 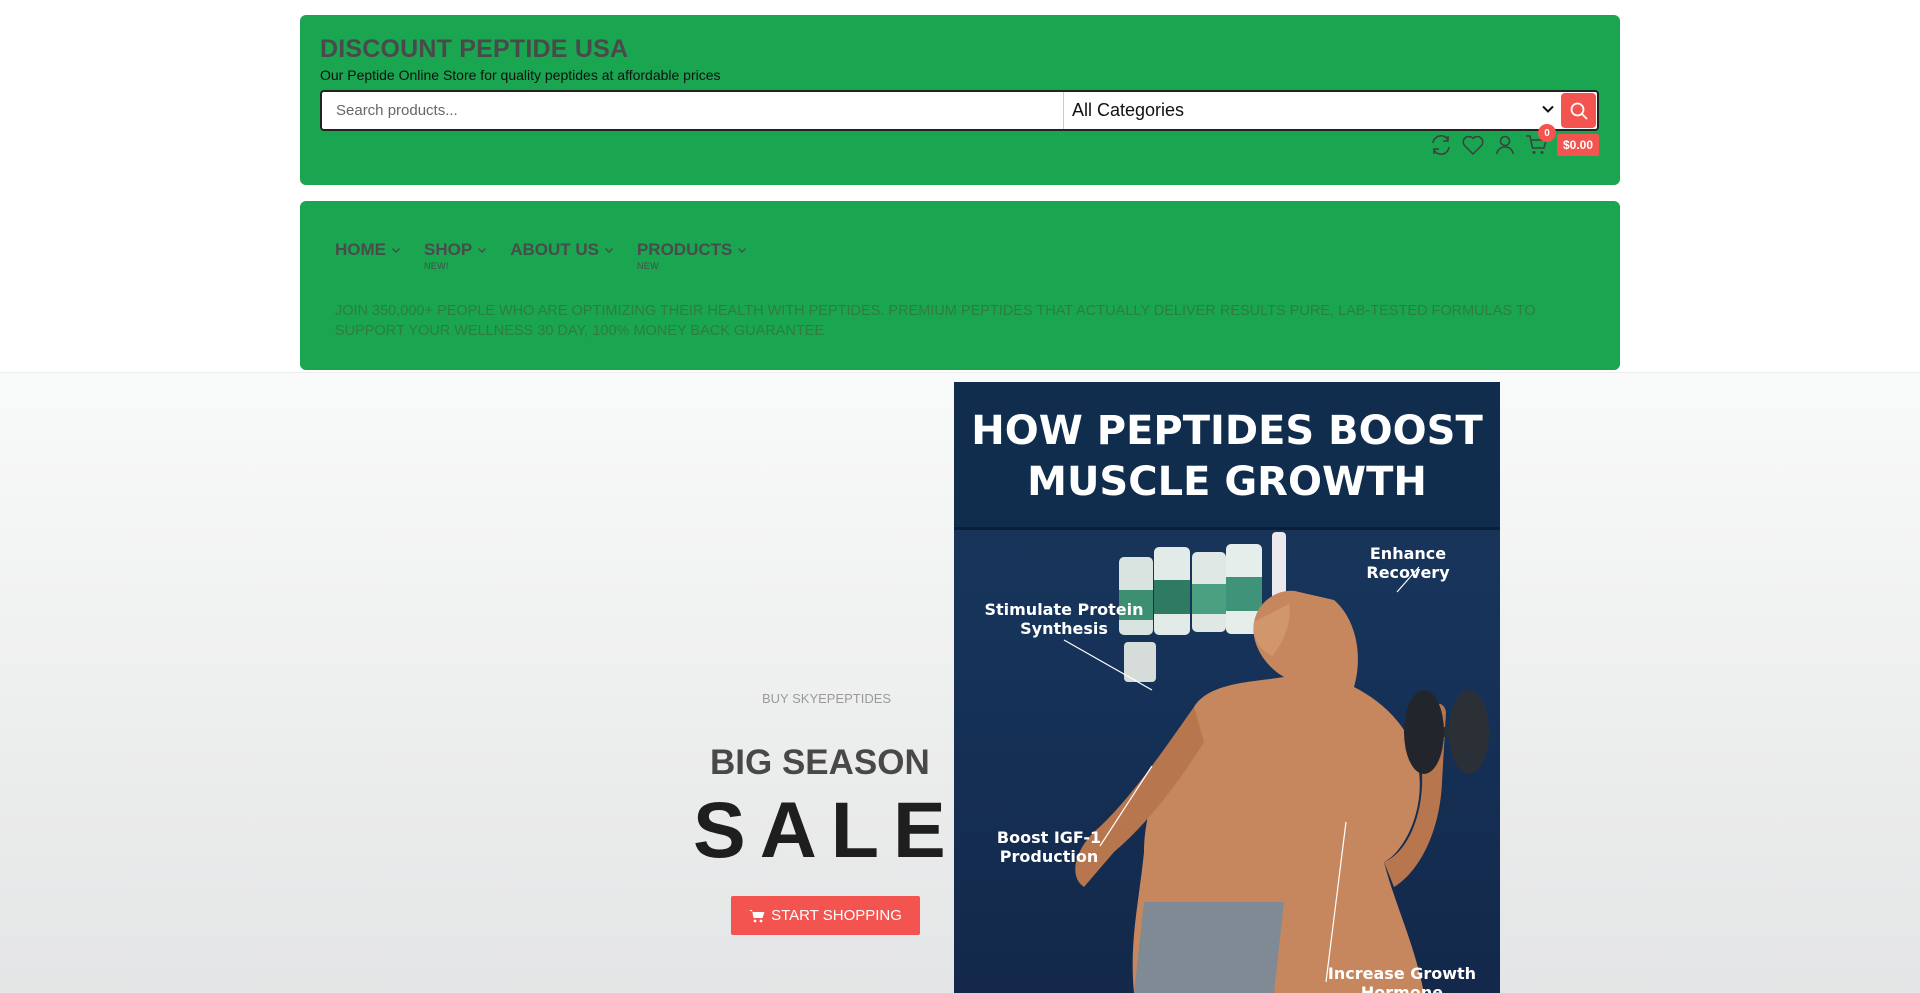 I want to click on header-icons: 0 $0.00, so click(x=1512, y=142).